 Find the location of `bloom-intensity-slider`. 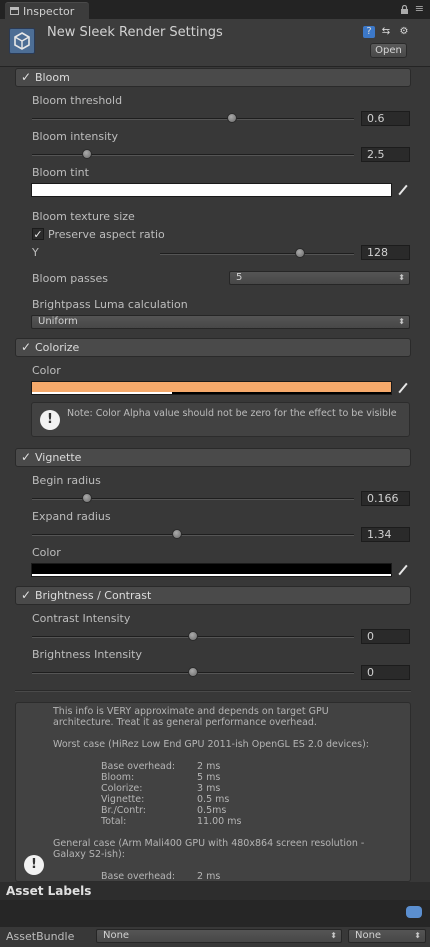

bloom-intensity-slider is located at coordinates (193, 155).